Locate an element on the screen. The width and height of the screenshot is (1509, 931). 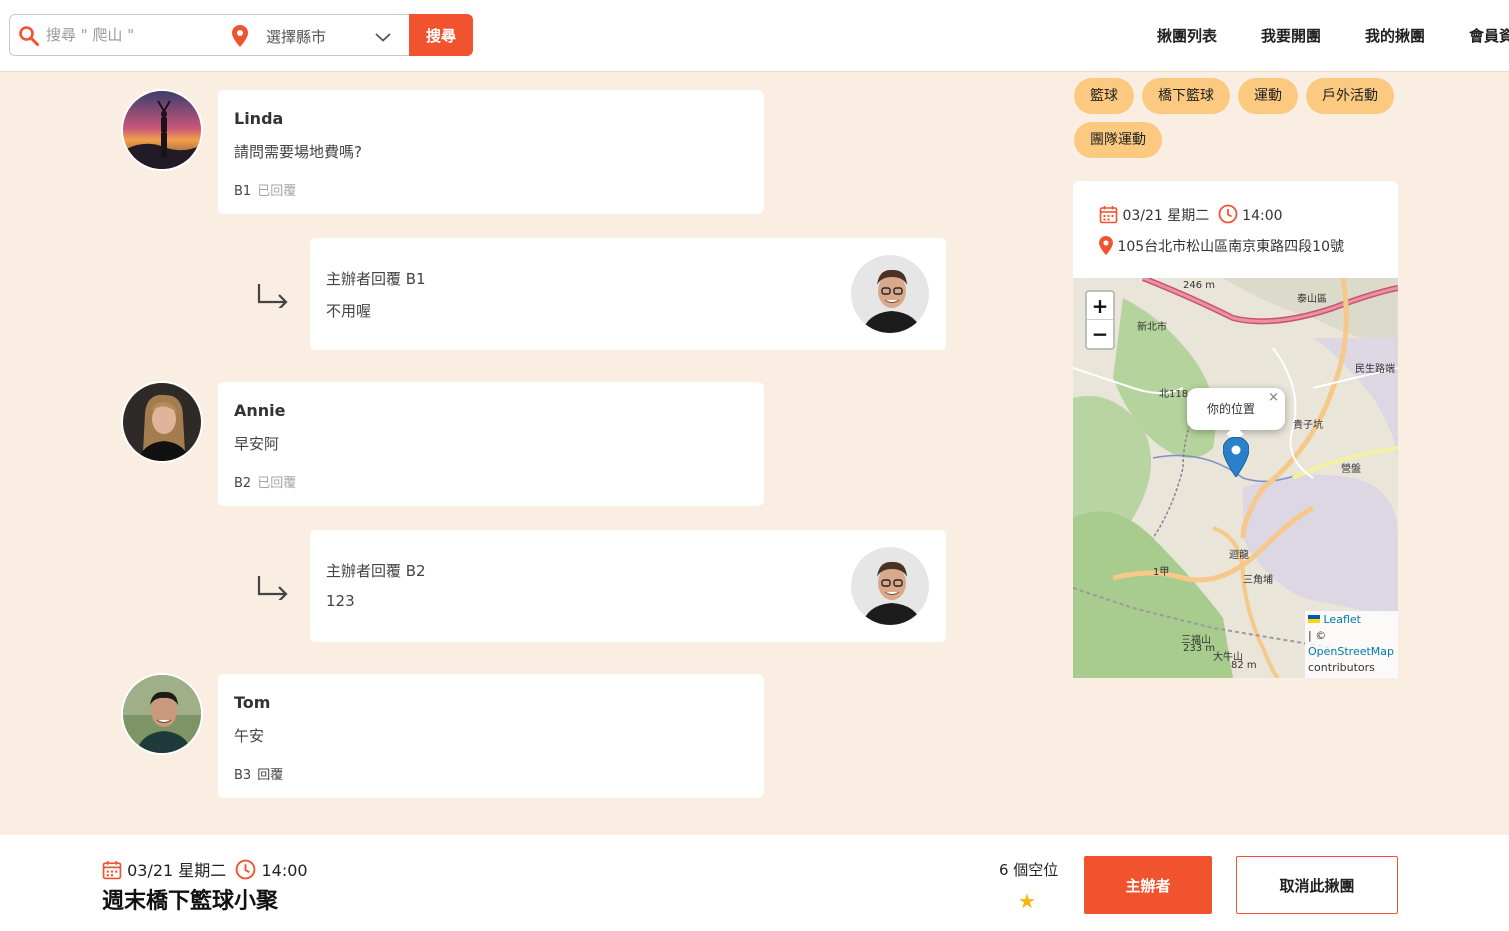
event-date: 03/21 星期二 is located at coordinates (1166, 216).